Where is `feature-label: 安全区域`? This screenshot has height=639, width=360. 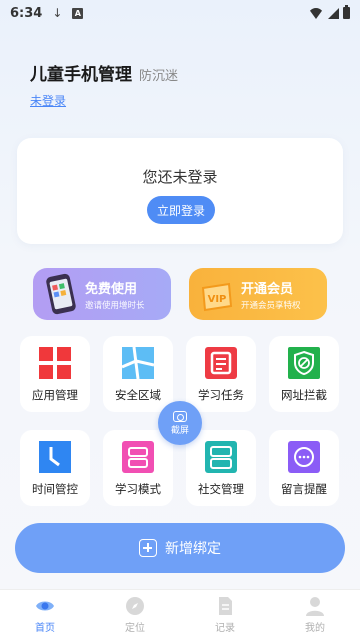 feature-label: 安全区域 is located at coordinates (138, 395).